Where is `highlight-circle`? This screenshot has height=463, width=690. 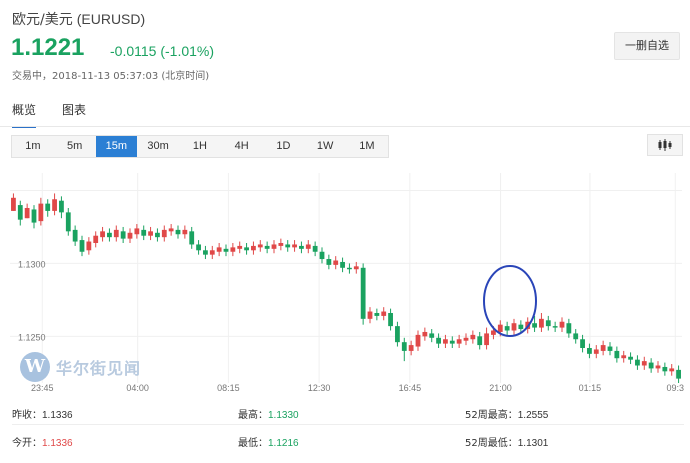
highlight-circle is located at coordinates (510, 301).